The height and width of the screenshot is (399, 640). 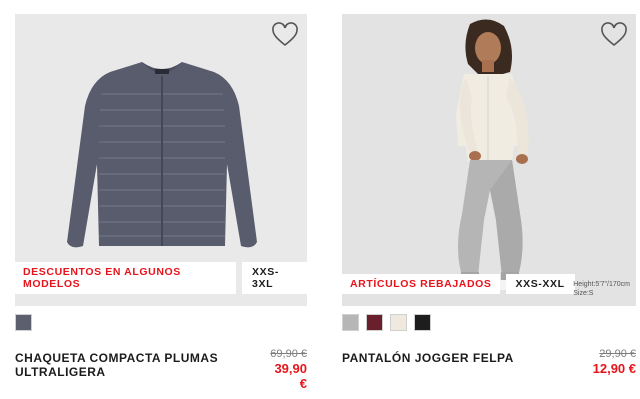 I want to click on sale-price: 39,90 €, so click(x=290, y=376).